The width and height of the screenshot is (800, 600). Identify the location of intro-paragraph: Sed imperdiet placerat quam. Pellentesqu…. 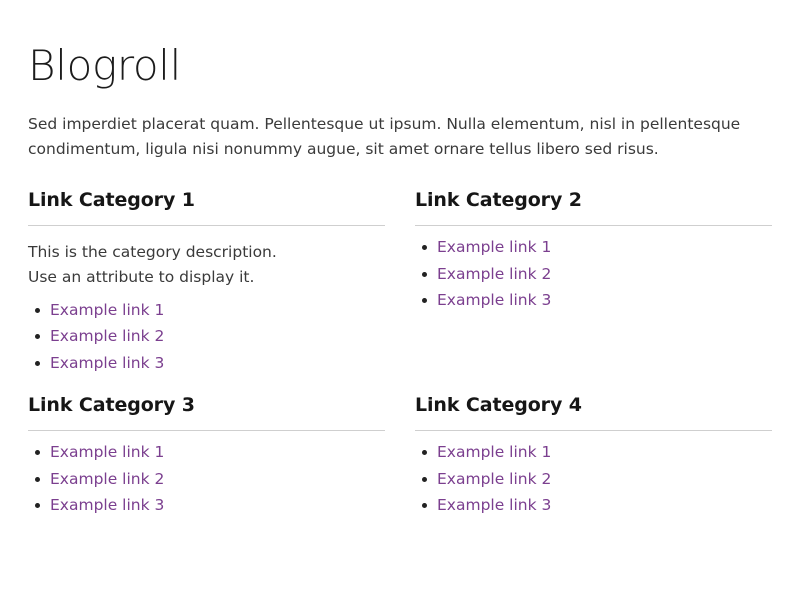
(384, 137).